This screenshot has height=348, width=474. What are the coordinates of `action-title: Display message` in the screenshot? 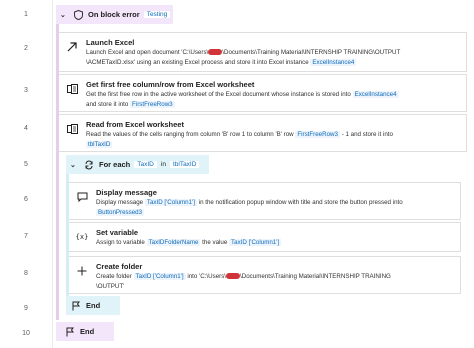 It's located at (126, 192).